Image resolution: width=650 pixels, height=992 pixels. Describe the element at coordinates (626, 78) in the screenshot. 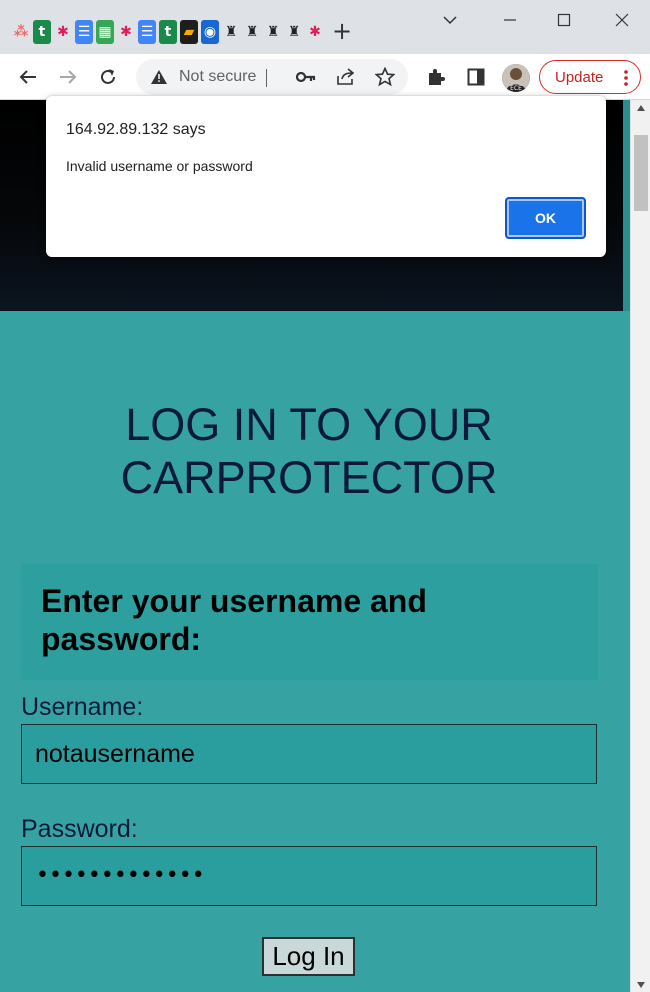

I see `more-vert-icon` at that location.